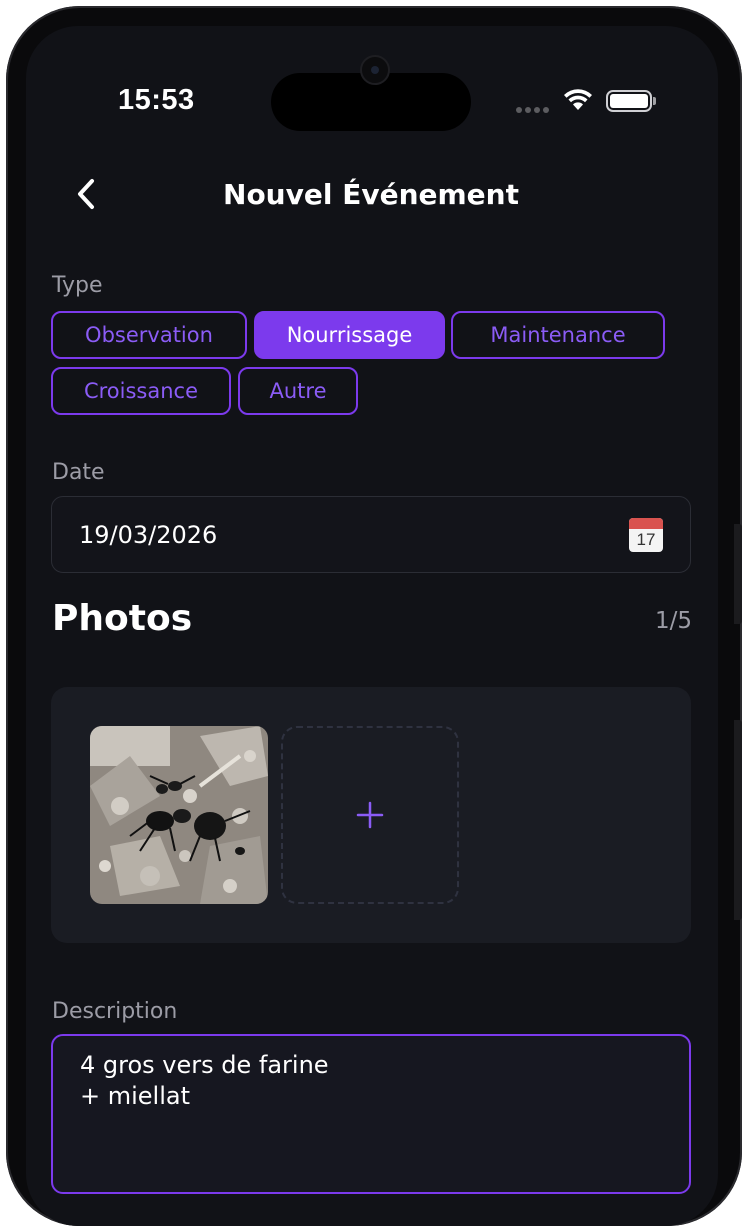 Image resolution: width=750 pixels, height=1226 pixels. What do you see at coordinates (149, 335) in the screenshot?
I see `type-chip-observation: Observation` at bounding box center [149, 335].